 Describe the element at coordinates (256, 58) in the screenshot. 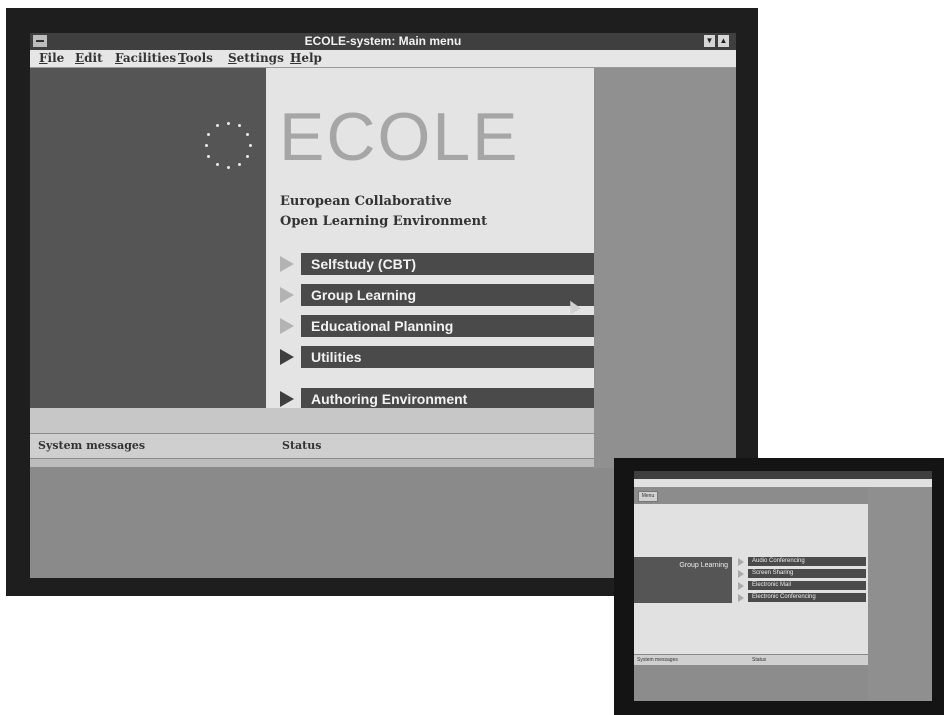

I see `menu-settings: Settings` at that location.